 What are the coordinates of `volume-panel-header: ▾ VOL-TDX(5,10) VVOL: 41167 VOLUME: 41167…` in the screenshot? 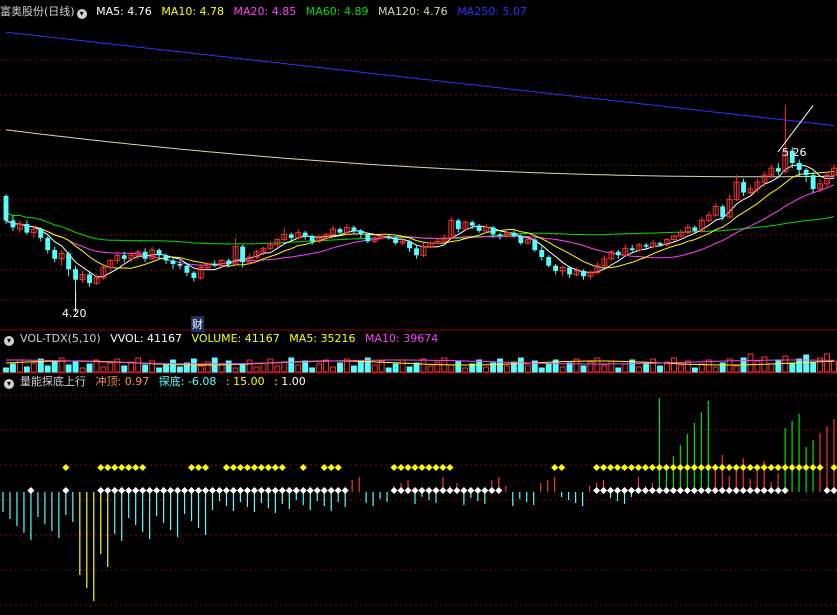 It's located at (222, 339).